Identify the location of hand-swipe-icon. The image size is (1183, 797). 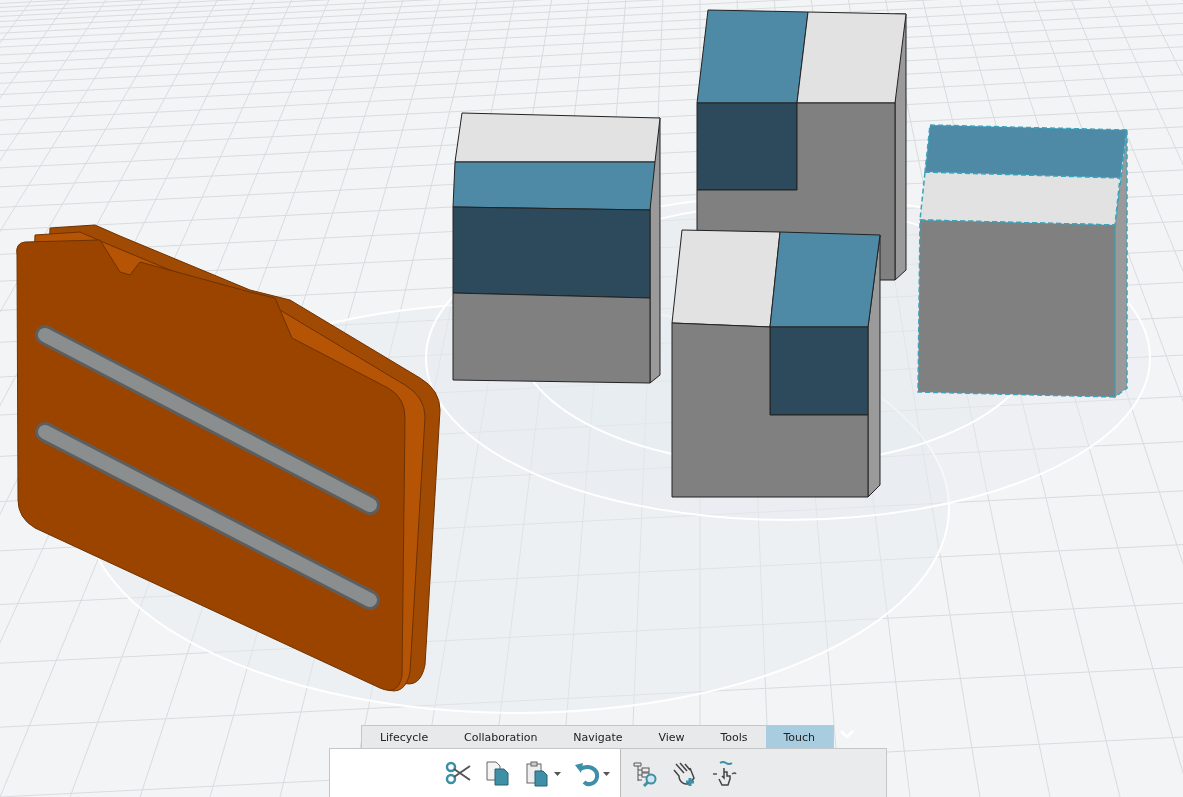
(725, 774).